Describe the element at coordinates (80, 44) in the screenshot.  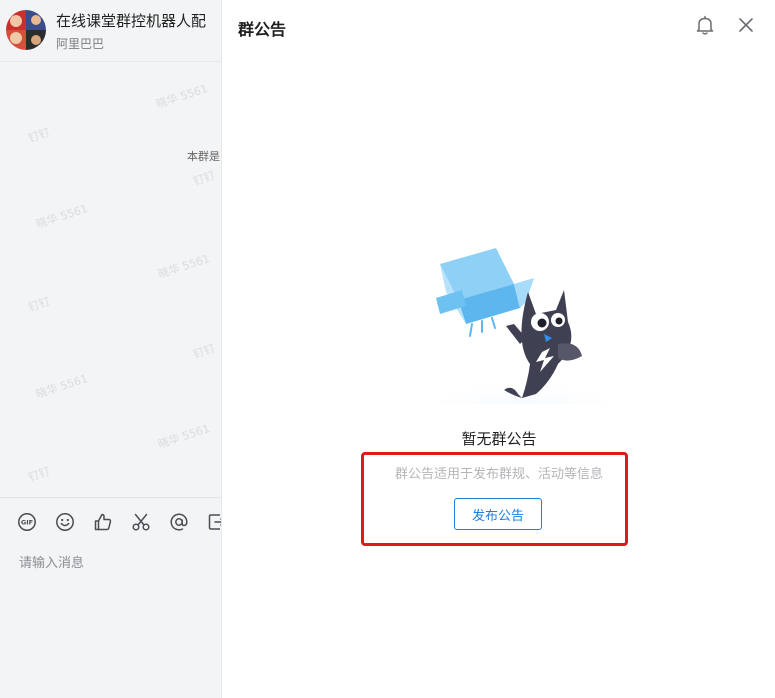
I see `chat-subtitle: 阿里巴巴` at that location.